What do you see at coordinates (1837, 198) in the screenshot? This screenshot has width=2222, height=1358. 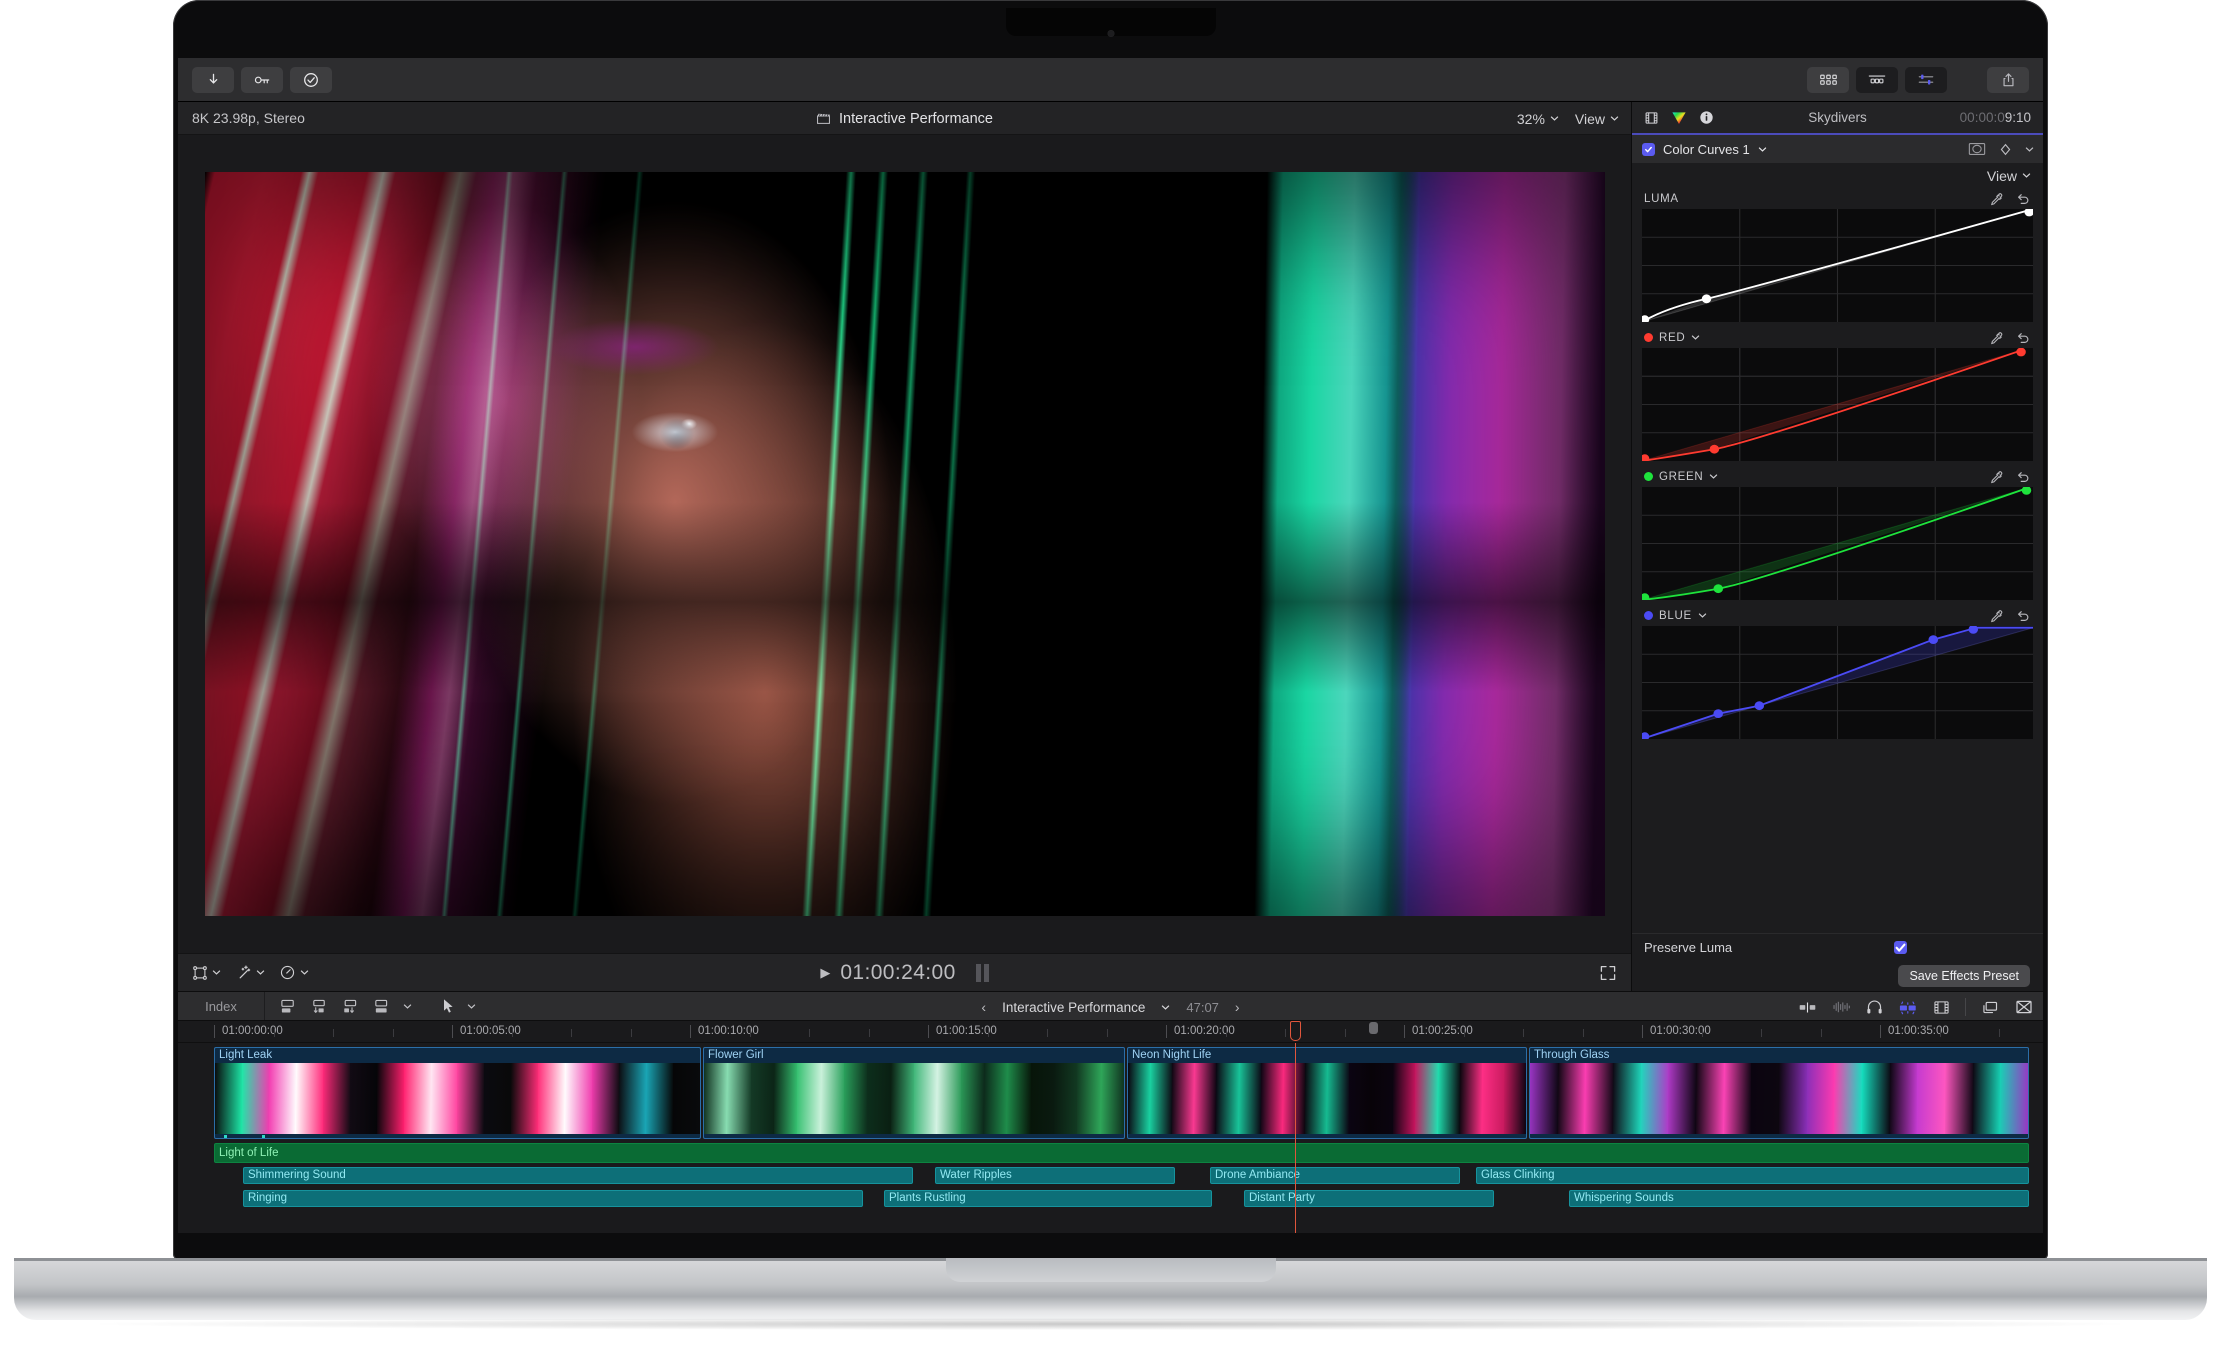 I see `curve-header-luma: LUMA` at bounding box center [1837, 198].